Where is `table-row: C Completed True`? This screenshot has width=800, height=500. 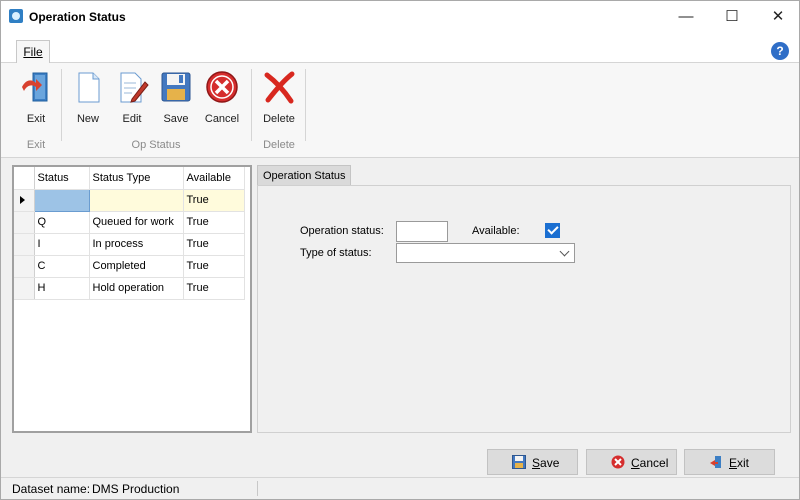
table-row: C Completed True is located at coordinates (129, 266).